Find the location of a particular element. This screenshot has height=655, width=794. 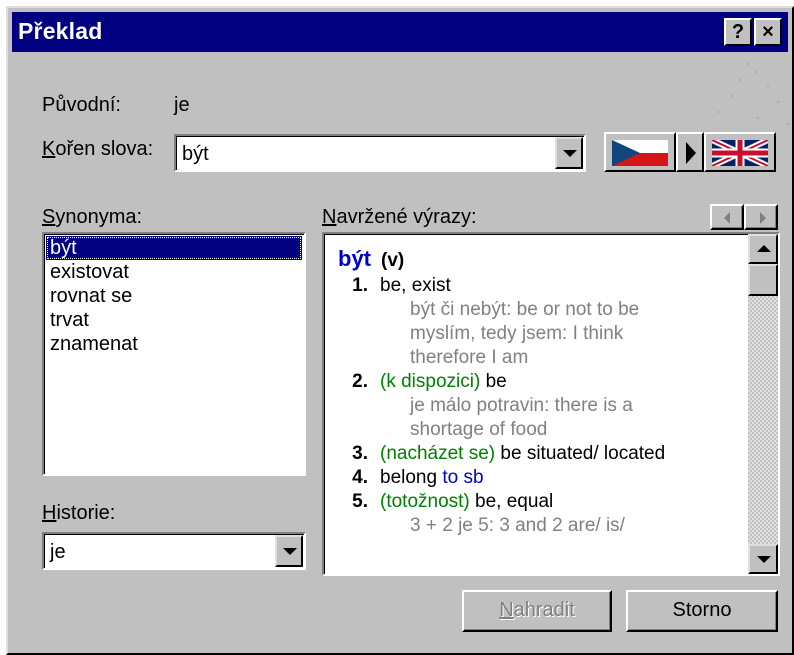

cancel-button-label: Storno is located at coordinates (702, 610).